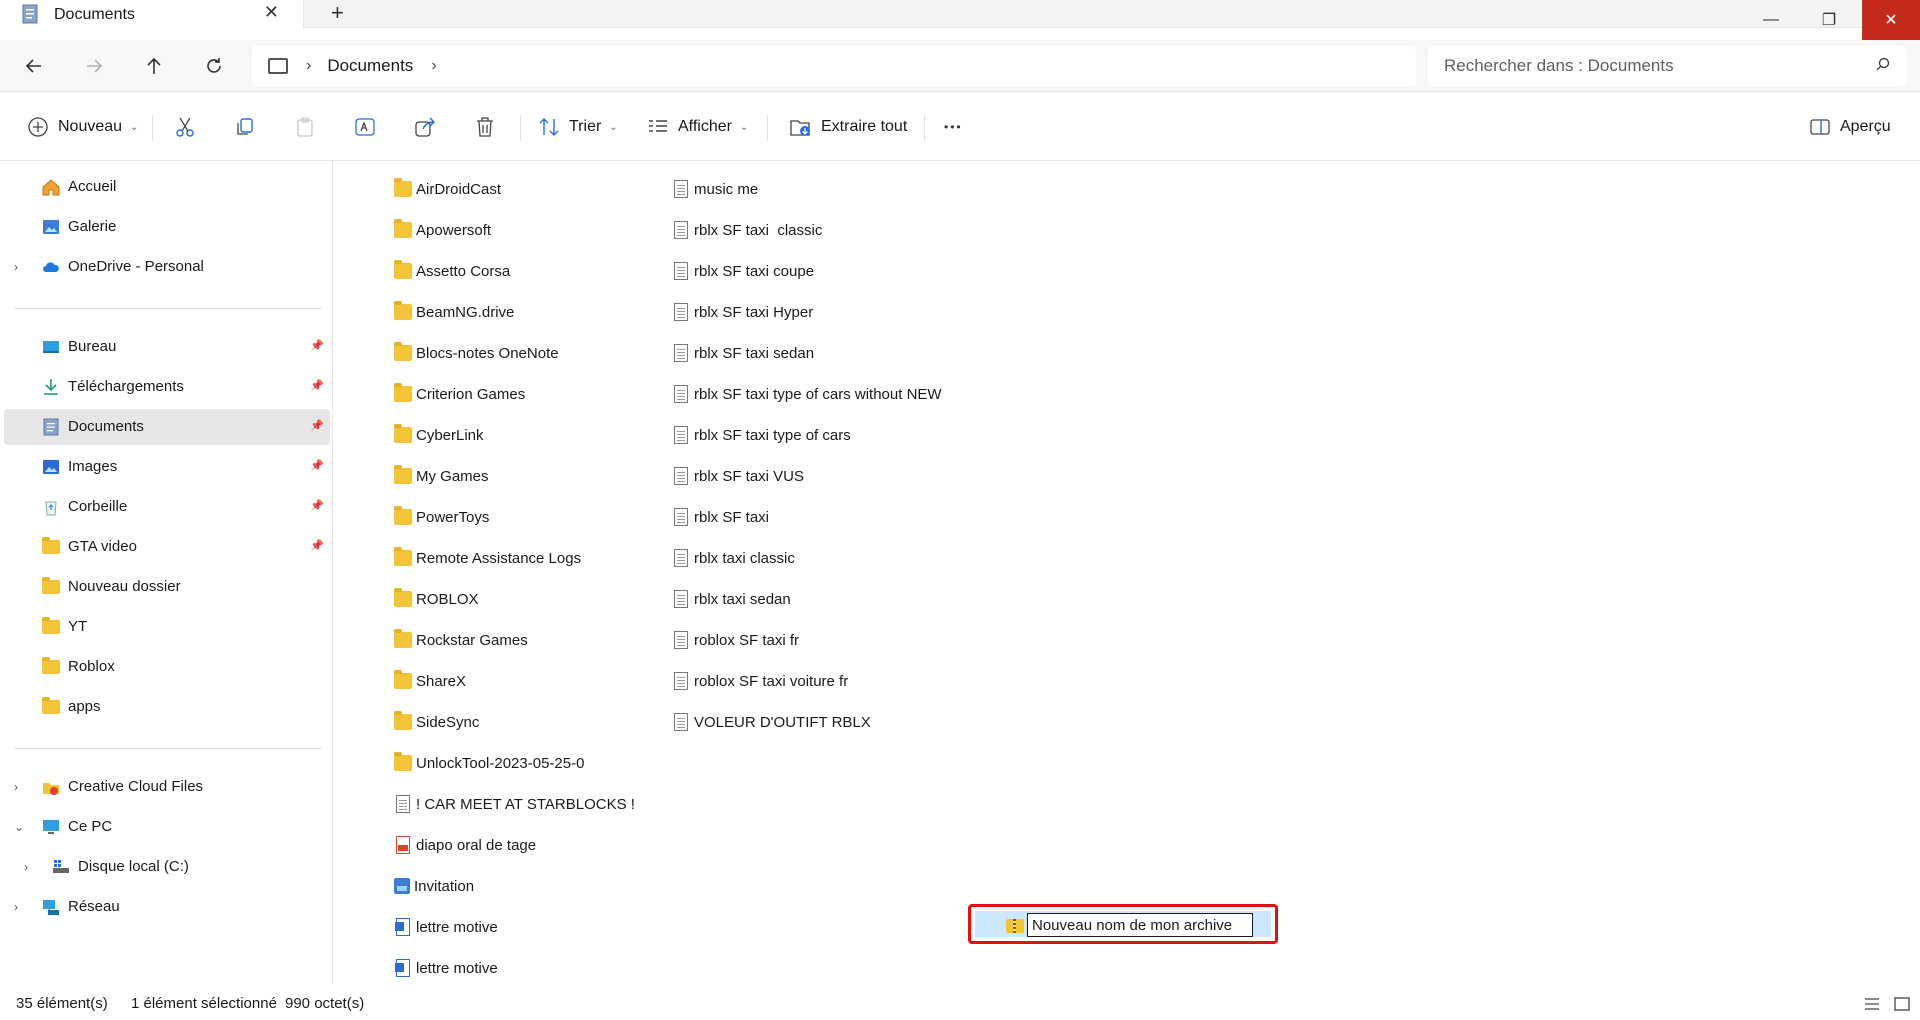  What do you see at coordinates (82, 127) in the screenshot?
I see `new-button: Nouveau ⌄` at bounding box center [82, 127].